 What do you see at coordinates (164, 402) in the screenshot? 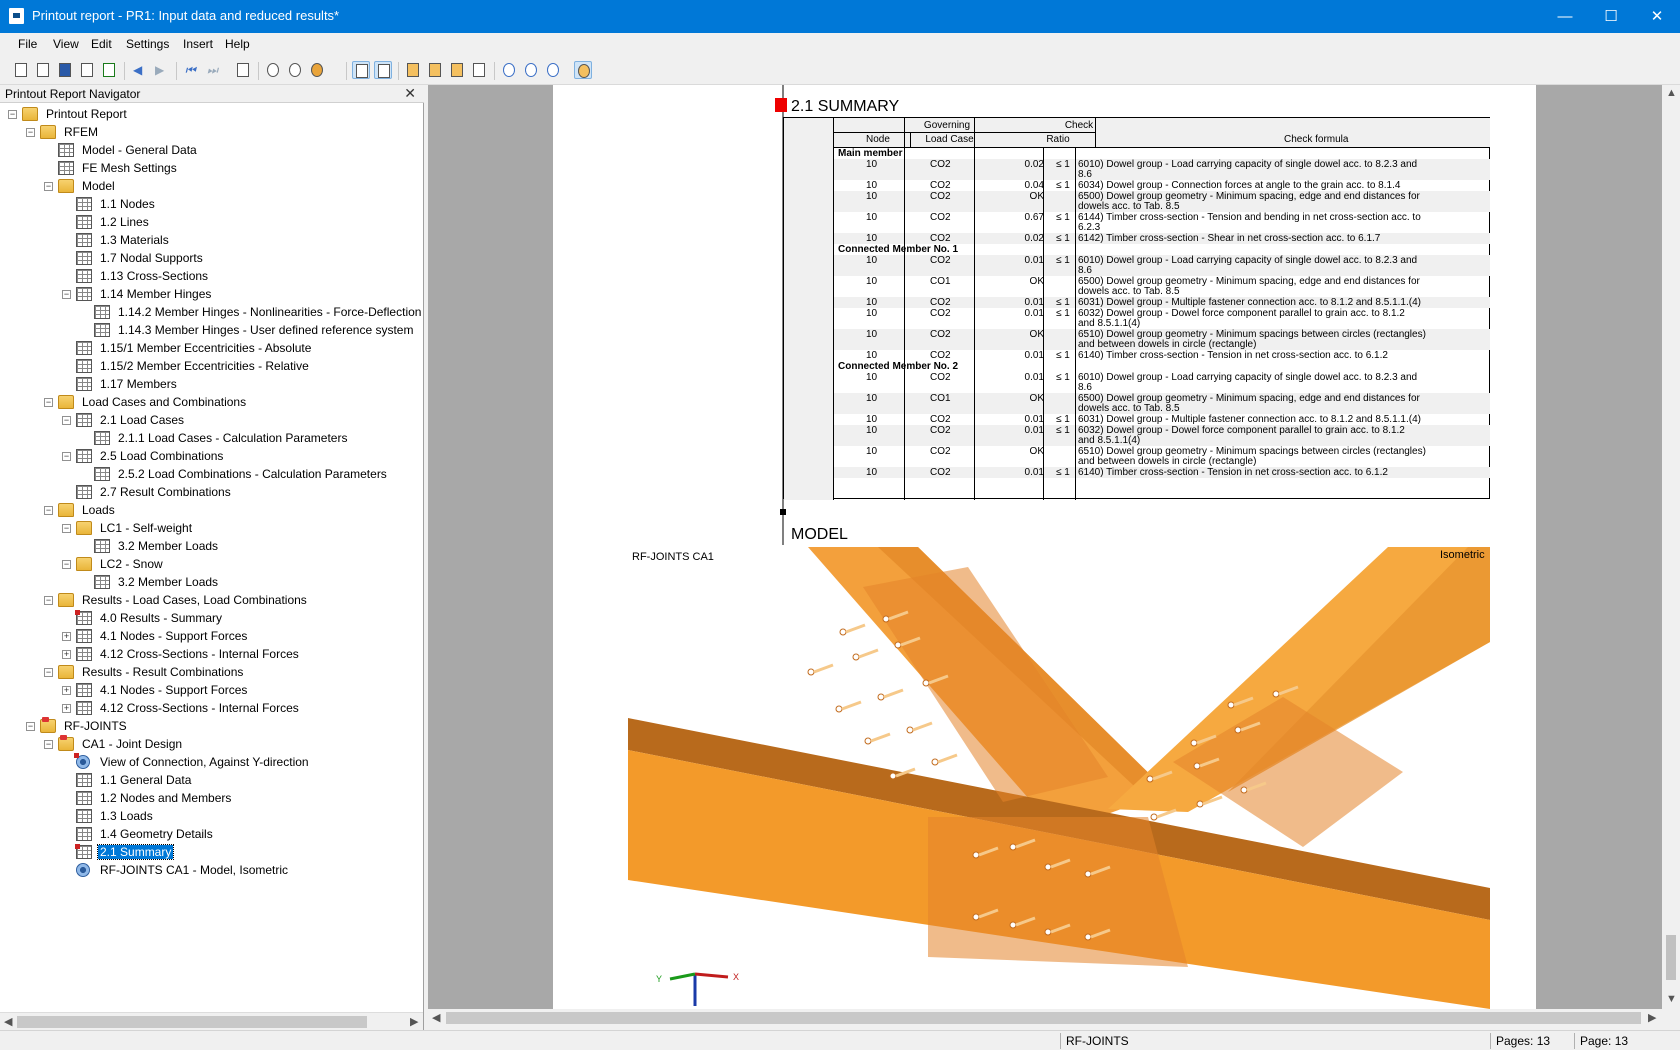
I see `tree-item-label: Load Cases and Combinations` at bounding box center [164, 402].